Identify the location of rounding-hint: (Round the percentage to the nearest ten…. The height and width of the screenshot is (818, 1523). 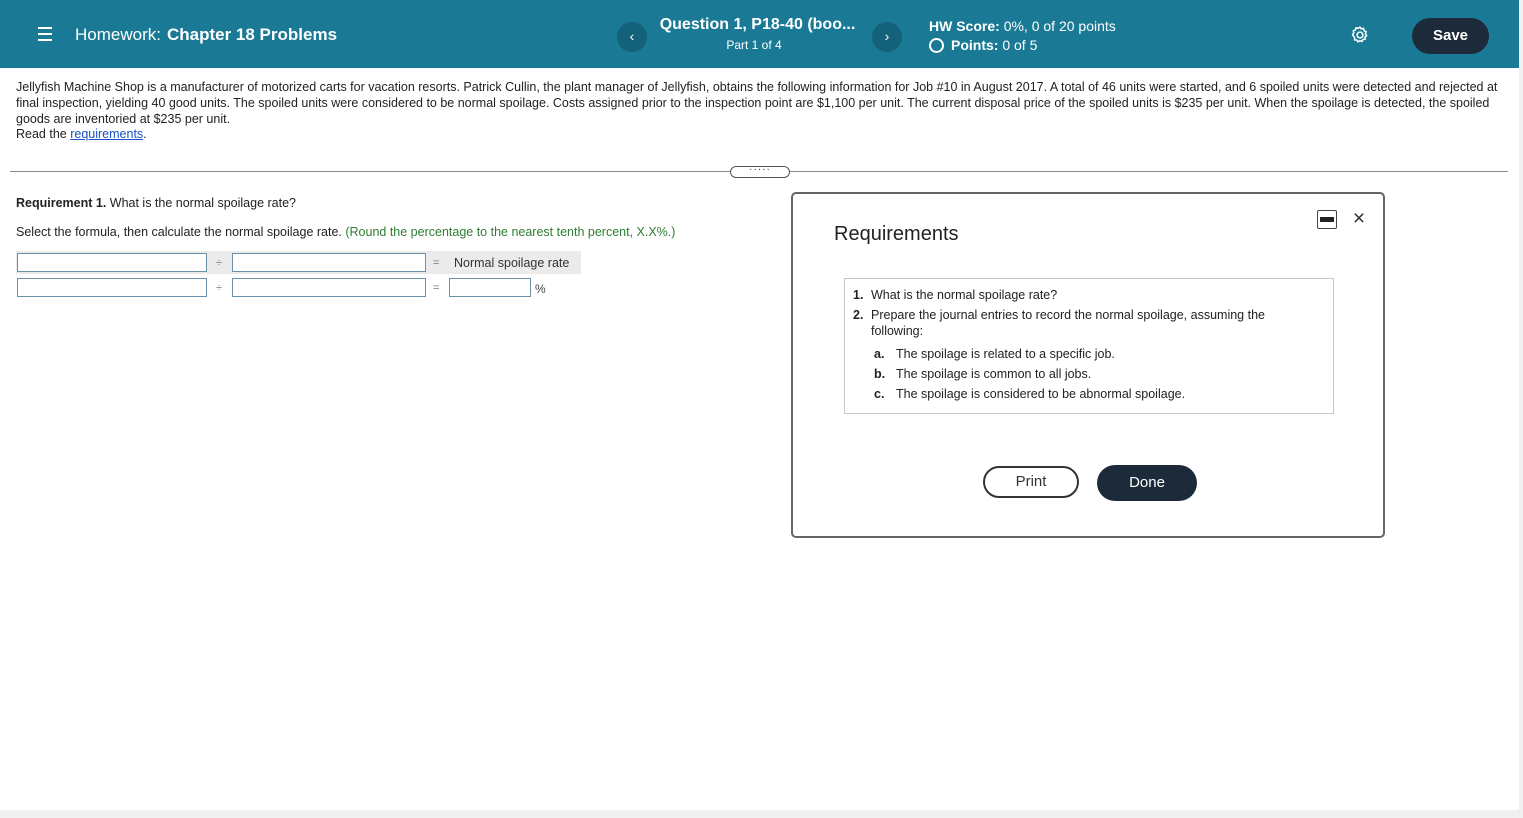
(510, 232).